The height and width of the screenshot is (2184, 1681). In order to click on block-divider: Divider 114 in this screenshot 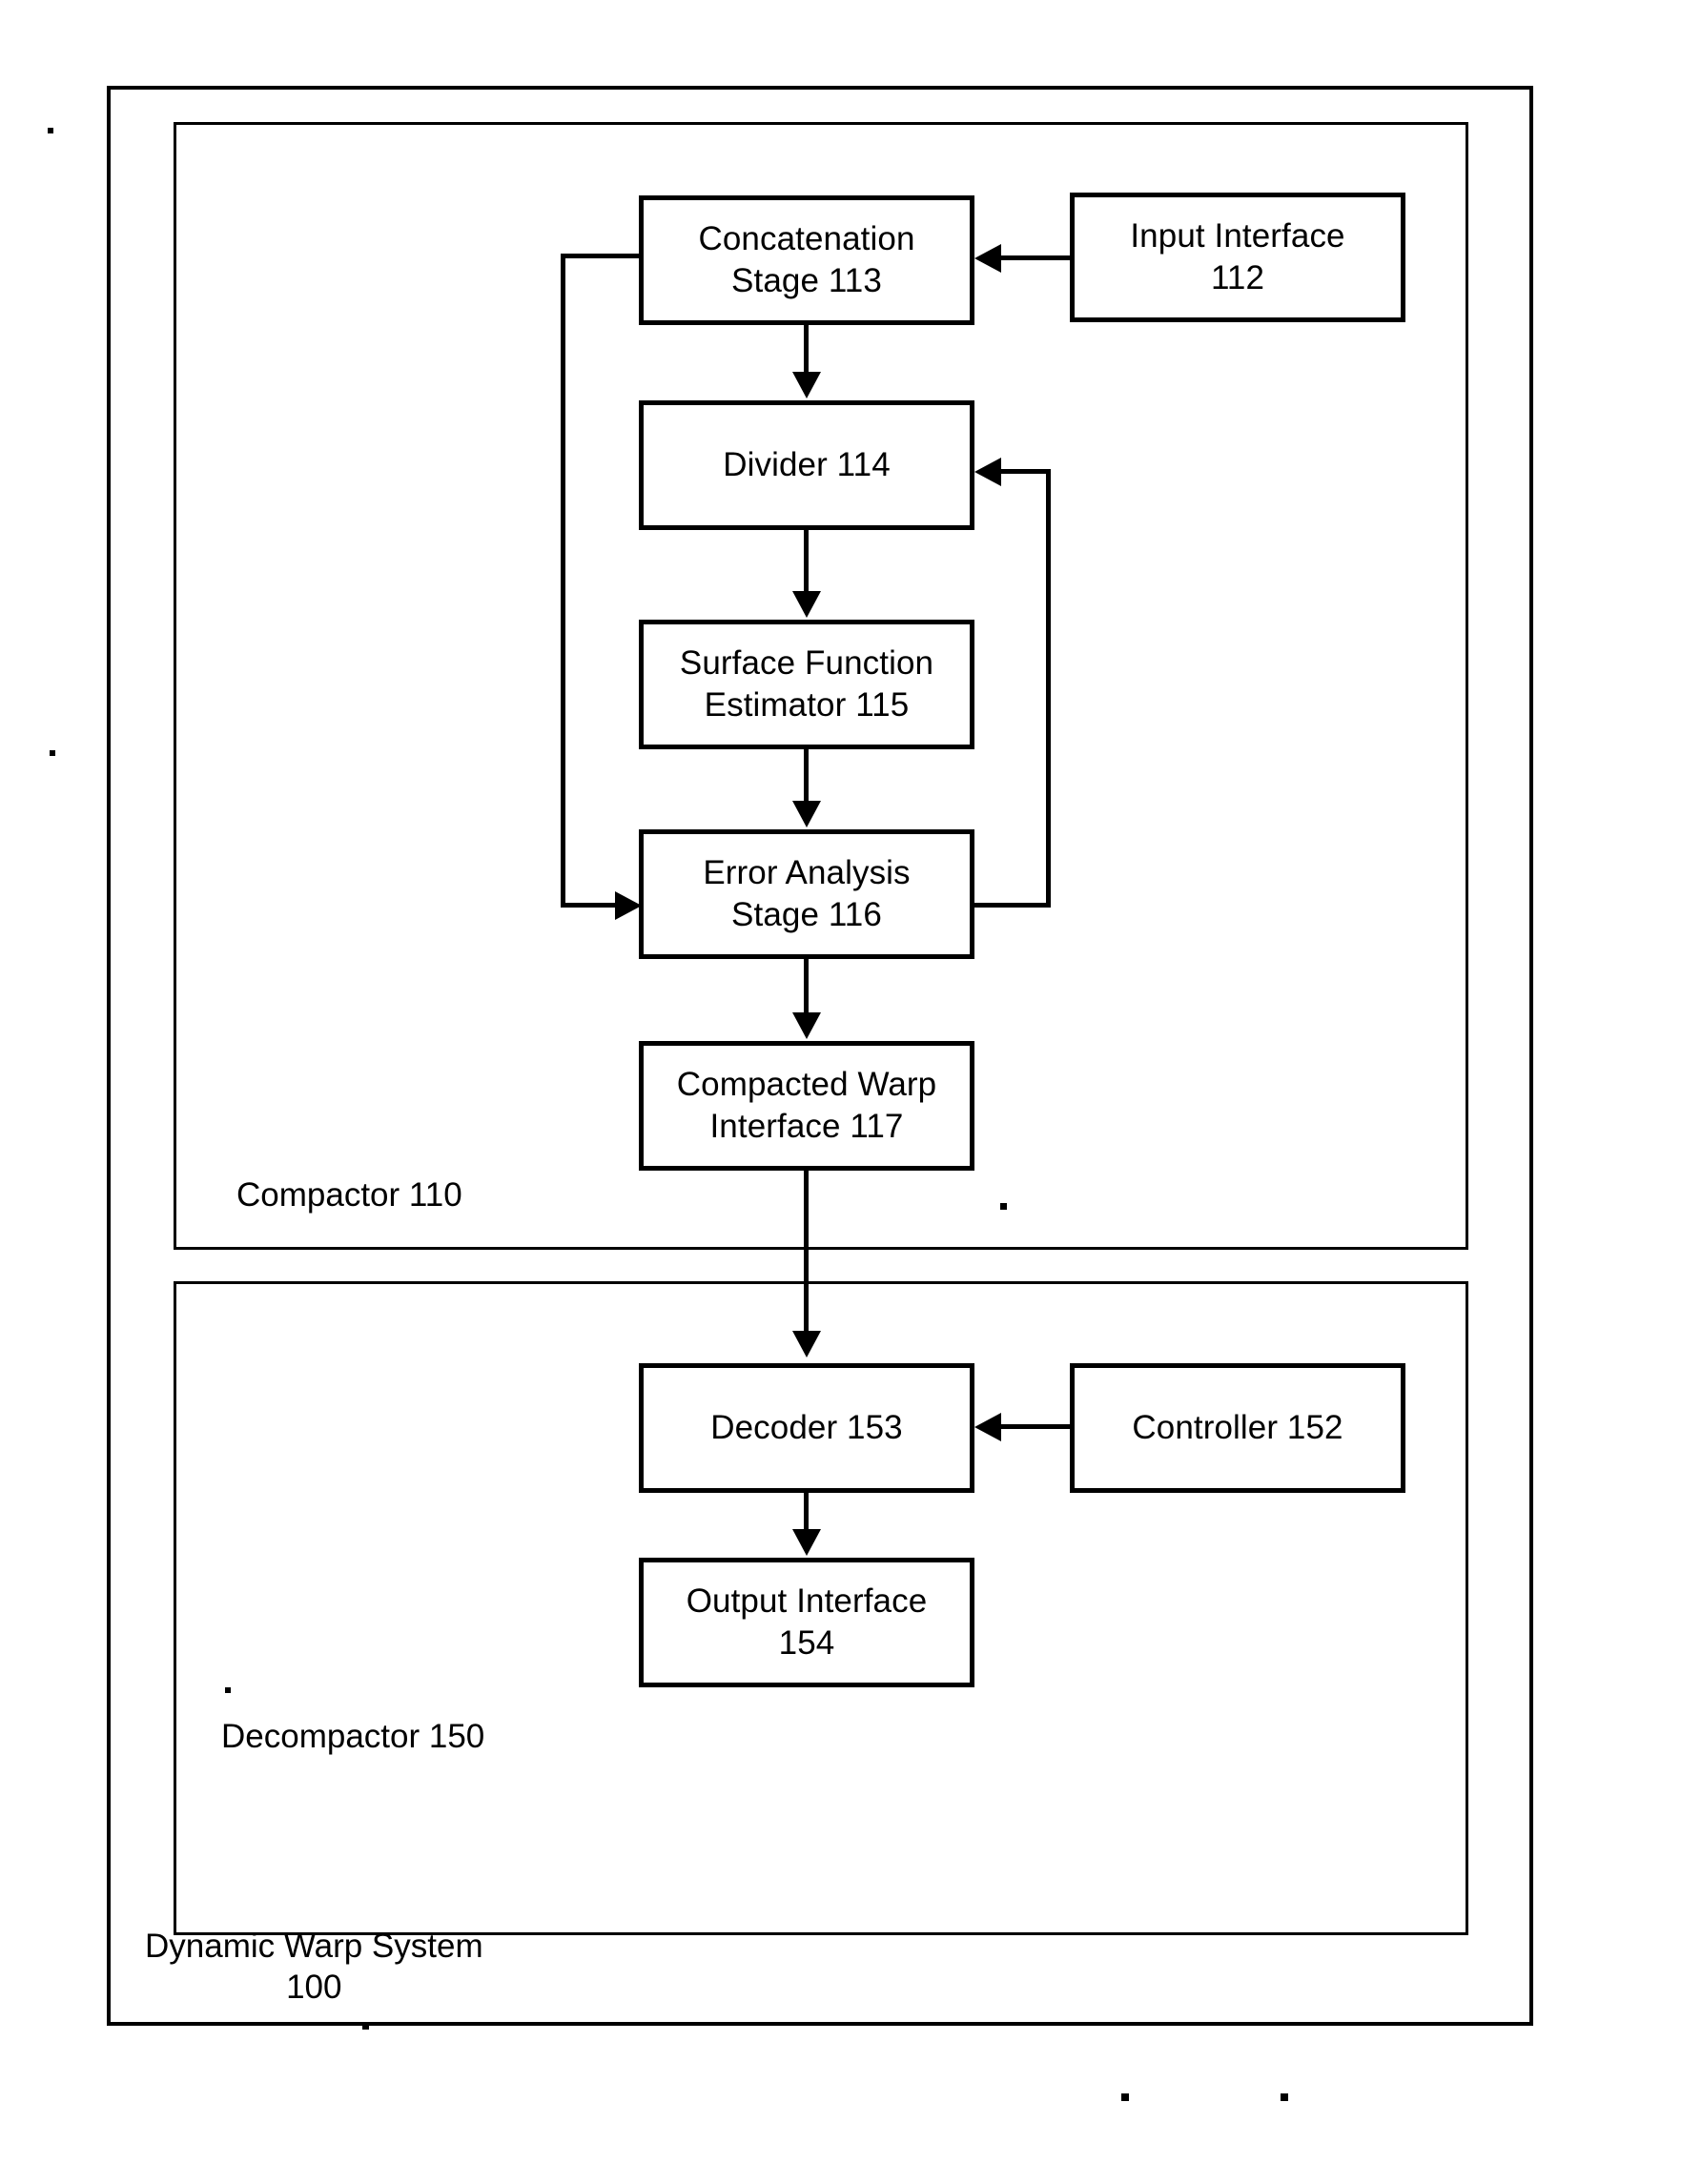, I will do `click(806, 465)`.